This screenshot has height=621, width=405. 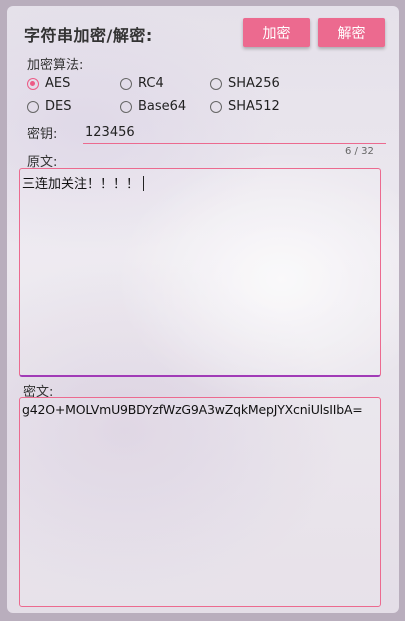 What do you see at coordinates (254, 106) in the screenshot?
I see `radio-label: SHA512` at bounding box center [254, 106].